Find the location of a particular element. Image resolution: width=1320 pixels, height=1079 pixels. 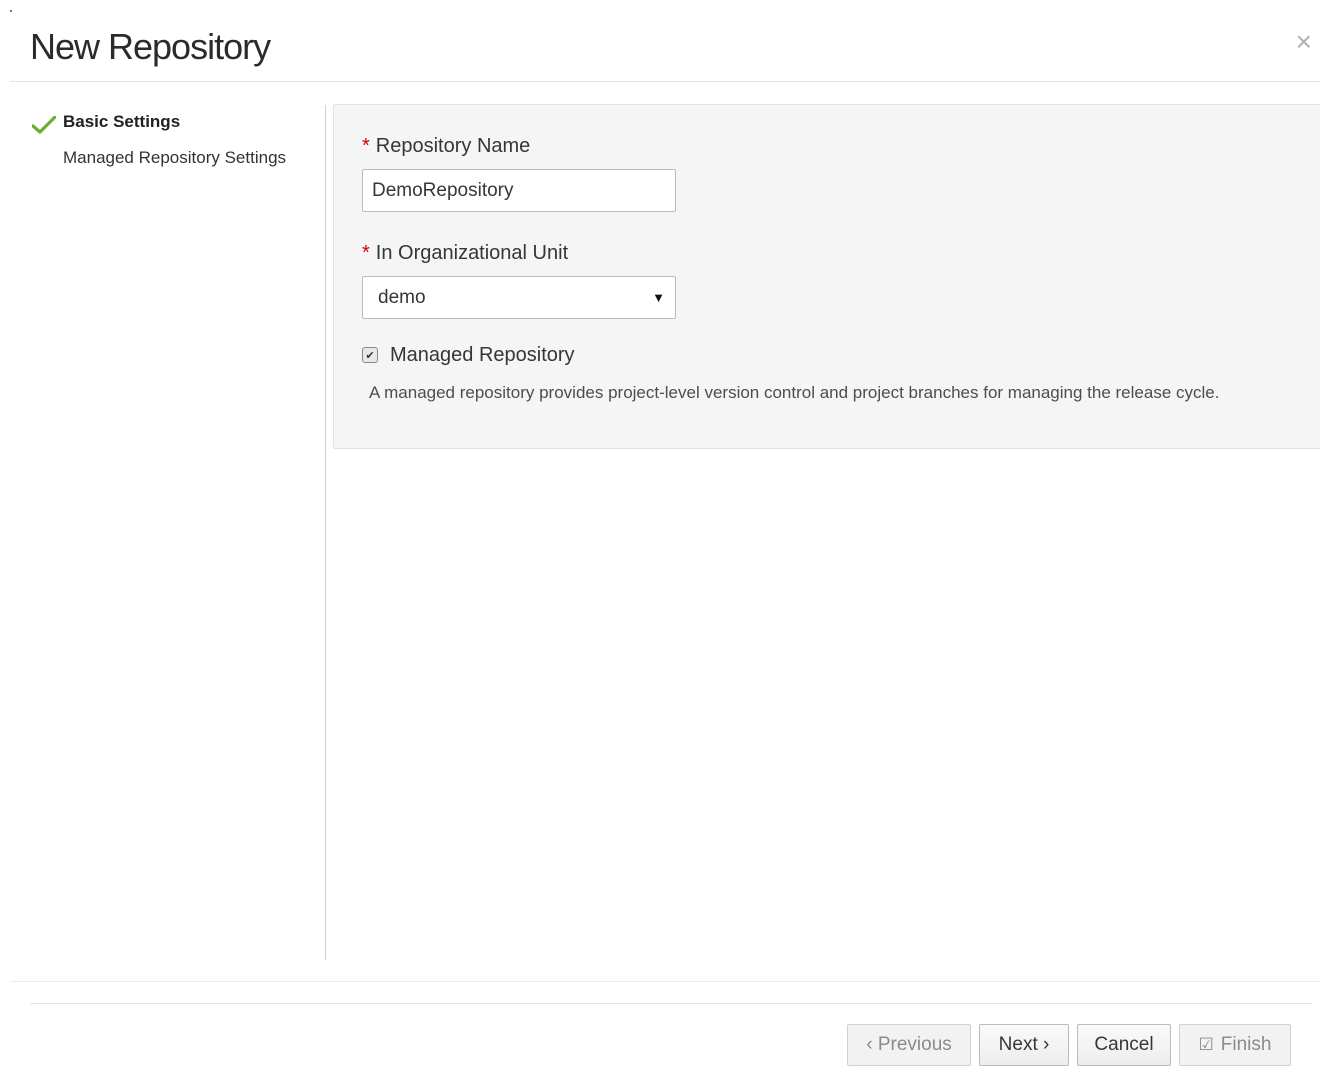

footer-separator is located at coordinates (665, 981).